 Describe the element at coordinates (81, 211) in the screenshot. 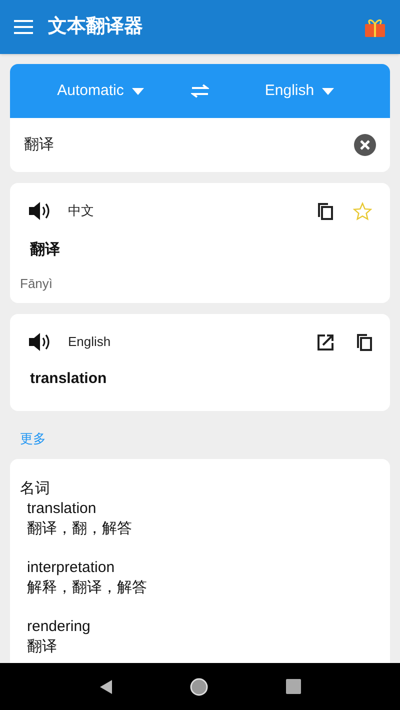

I see `language-label: 中文` at that location.